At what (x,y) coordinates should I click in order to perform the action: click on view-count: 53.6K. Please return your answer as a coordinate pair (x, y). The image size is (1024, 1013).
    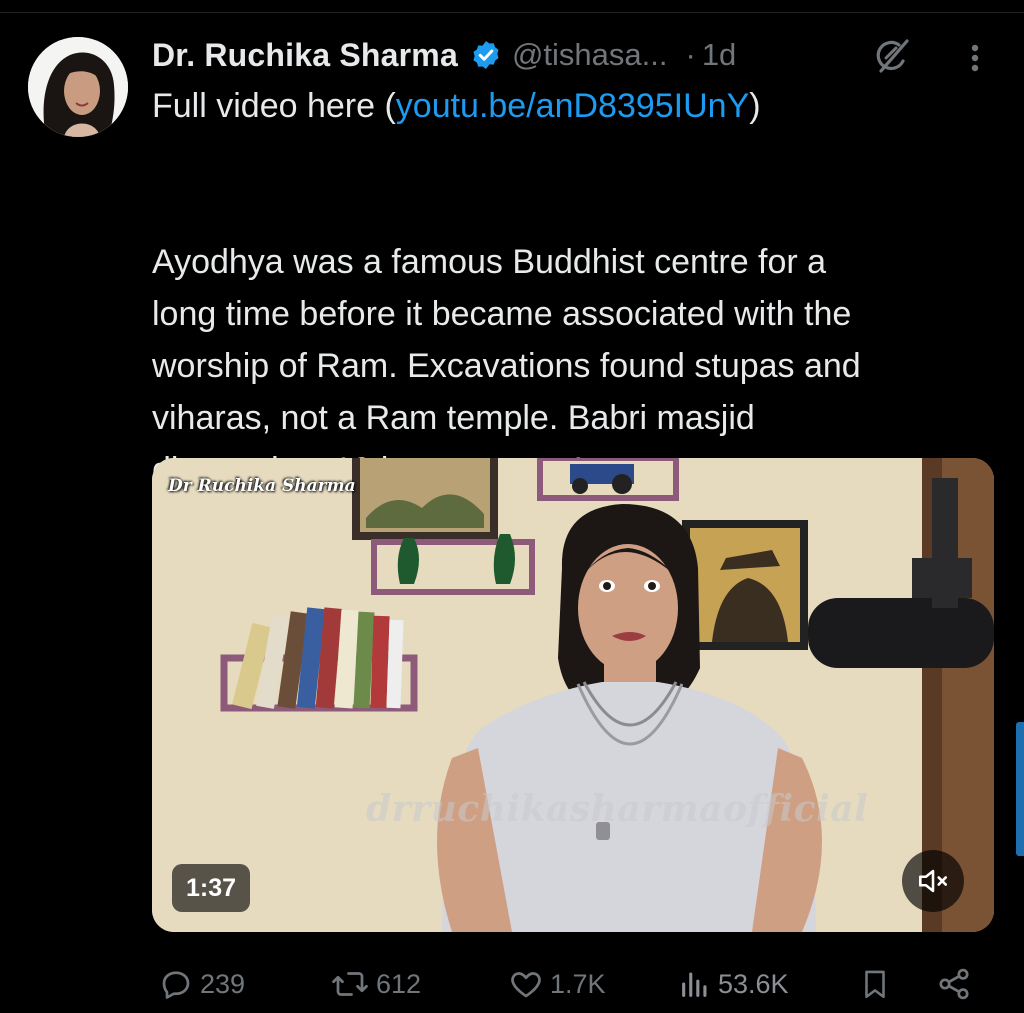
    Looking at the image, I should click on (753, 983).